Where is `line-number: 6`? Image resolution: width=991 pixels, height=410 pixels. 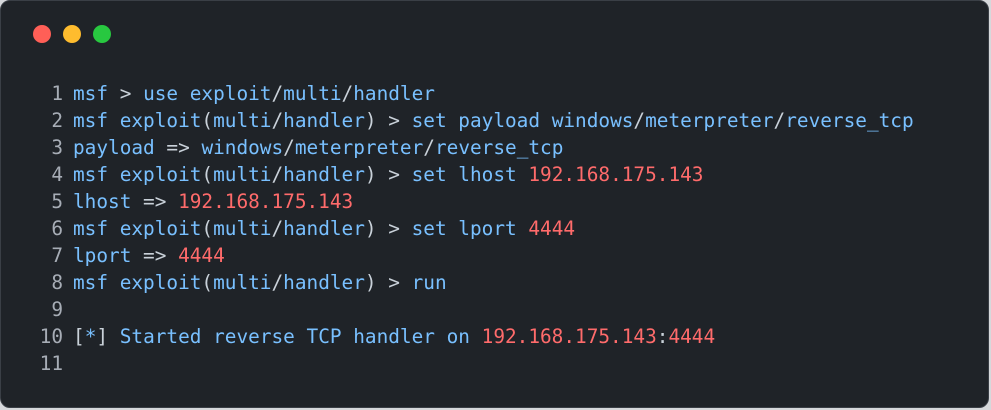
line-number: 6 is located at coordinates (57, 228).